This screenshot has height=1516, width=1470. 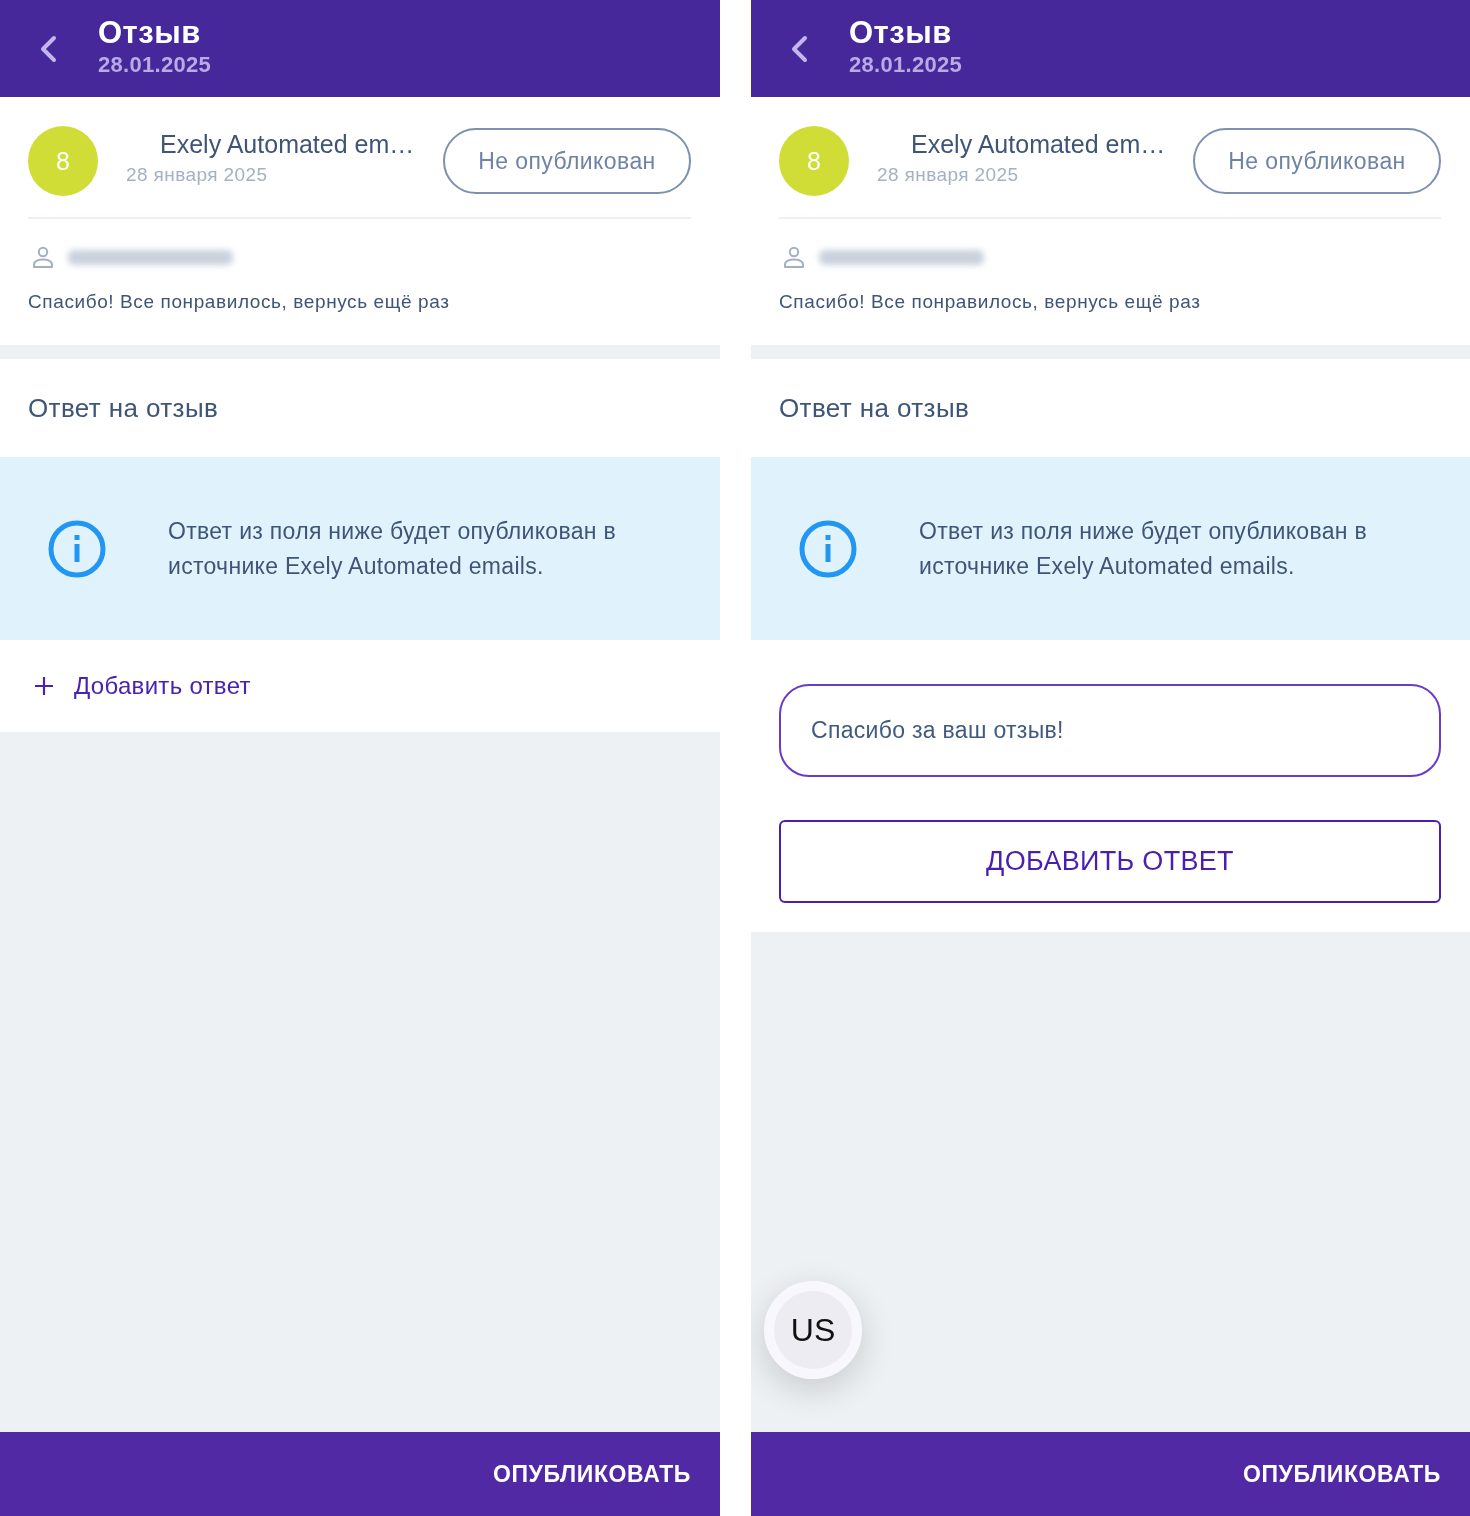 What do you see at coordinates (813, 1330) in the screenshot?
I see `floating-circle-button: US` at bounding box center [813, 1330].